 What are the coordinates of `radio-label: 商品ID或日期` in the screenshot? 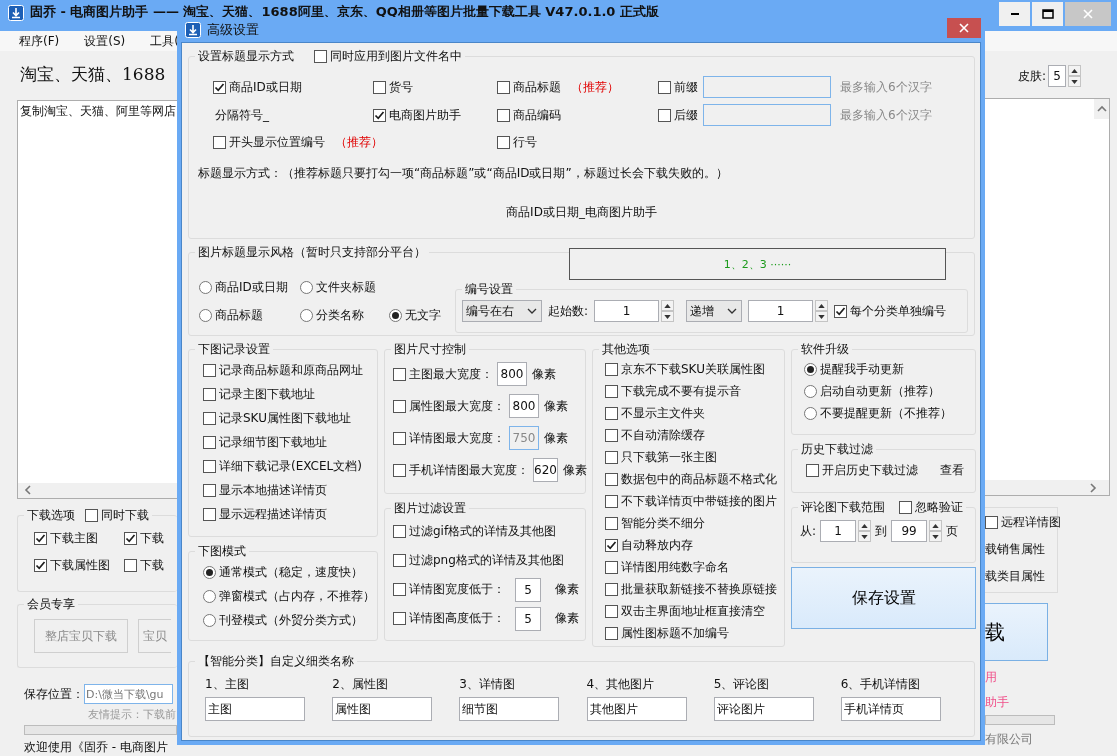 It's located at (251, 287).